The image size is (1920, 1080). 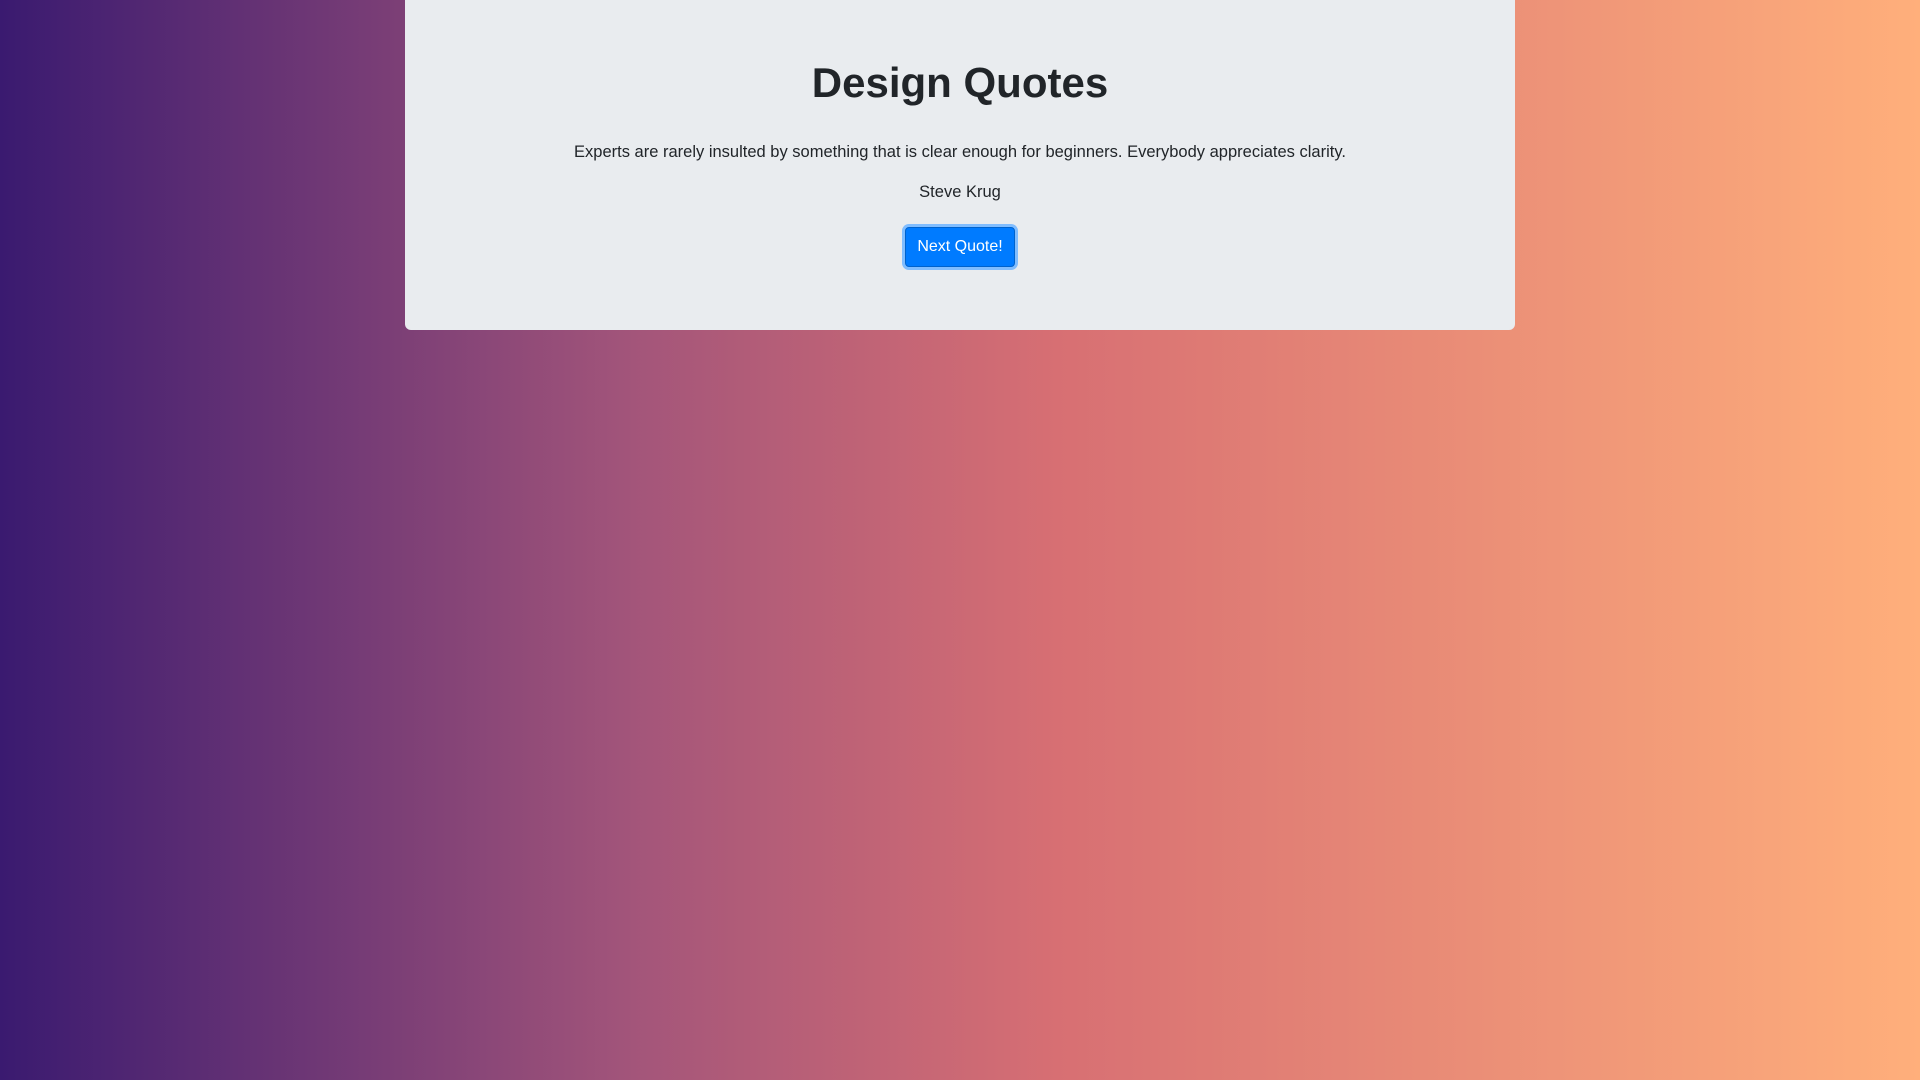 What do you see at coordinates (960, 192) in the screenshot?
I see `quote-author: Steve Krug` at bounding box center [960, 192].